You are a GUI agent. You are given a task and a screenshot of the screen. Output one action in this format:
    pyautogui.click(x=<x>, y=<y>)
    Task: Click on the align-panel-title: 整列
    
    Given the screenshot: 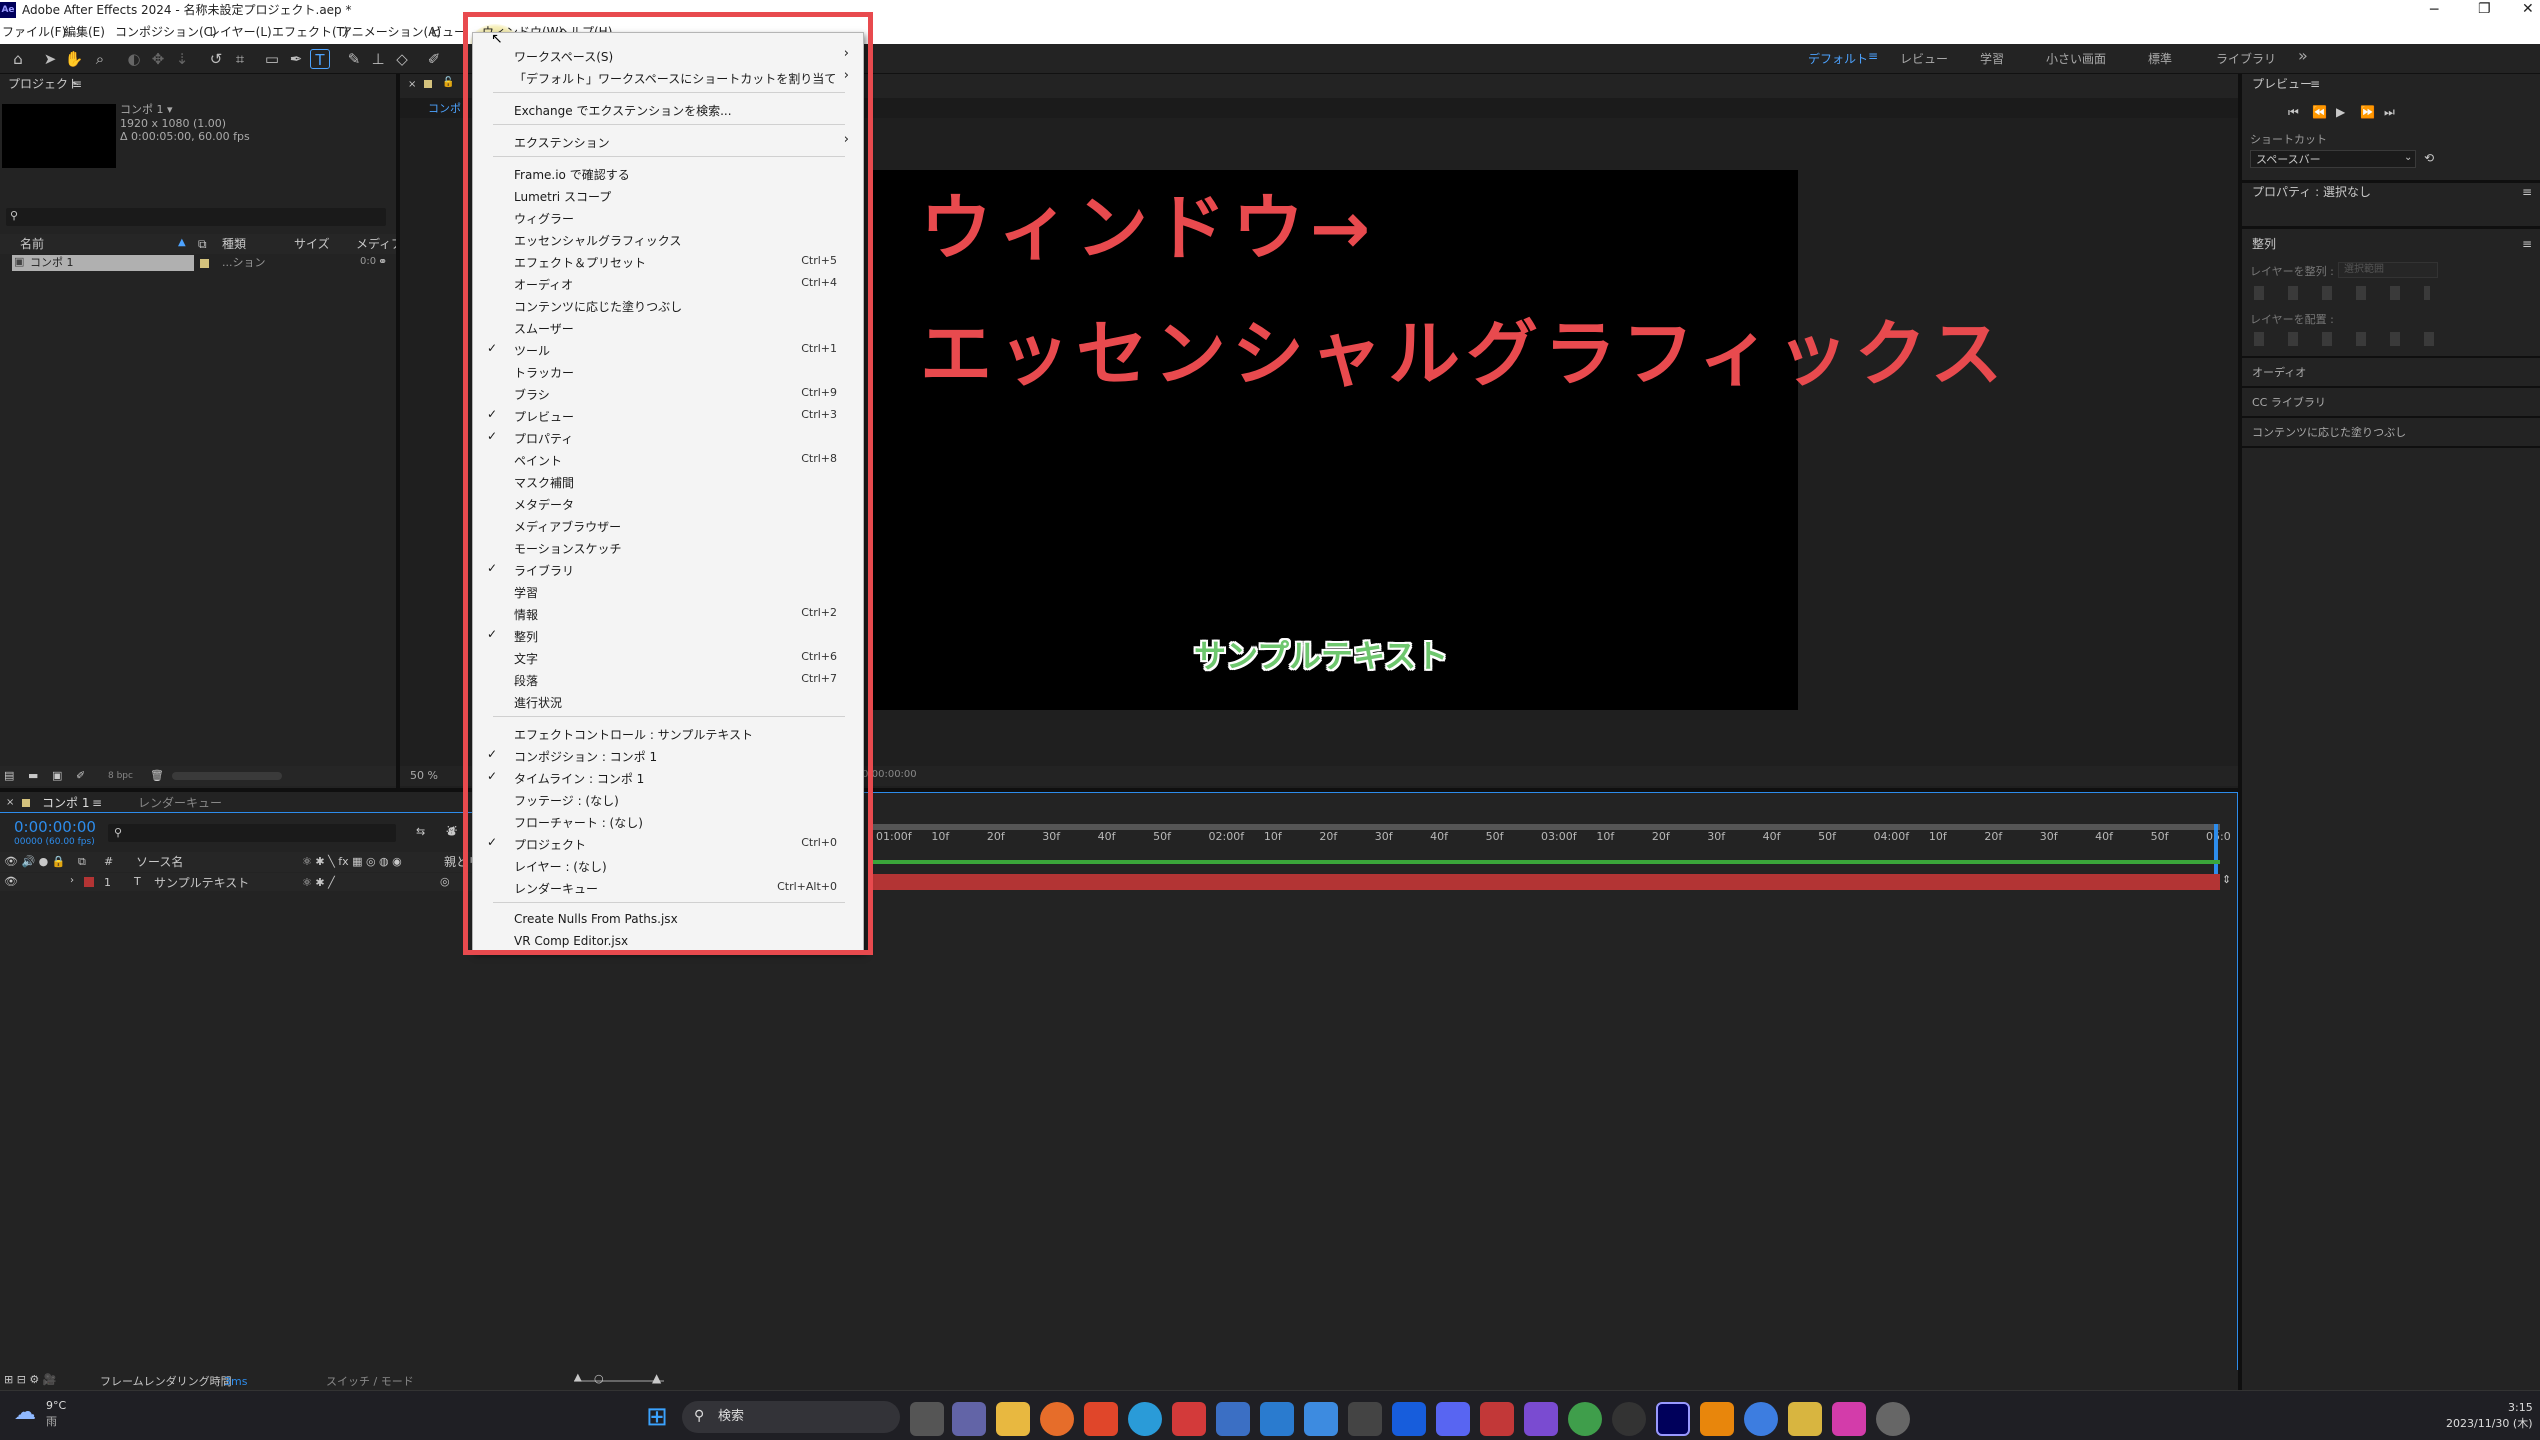 What is the action you would take?
    pyautogui.click(x=2264, y=244)
    